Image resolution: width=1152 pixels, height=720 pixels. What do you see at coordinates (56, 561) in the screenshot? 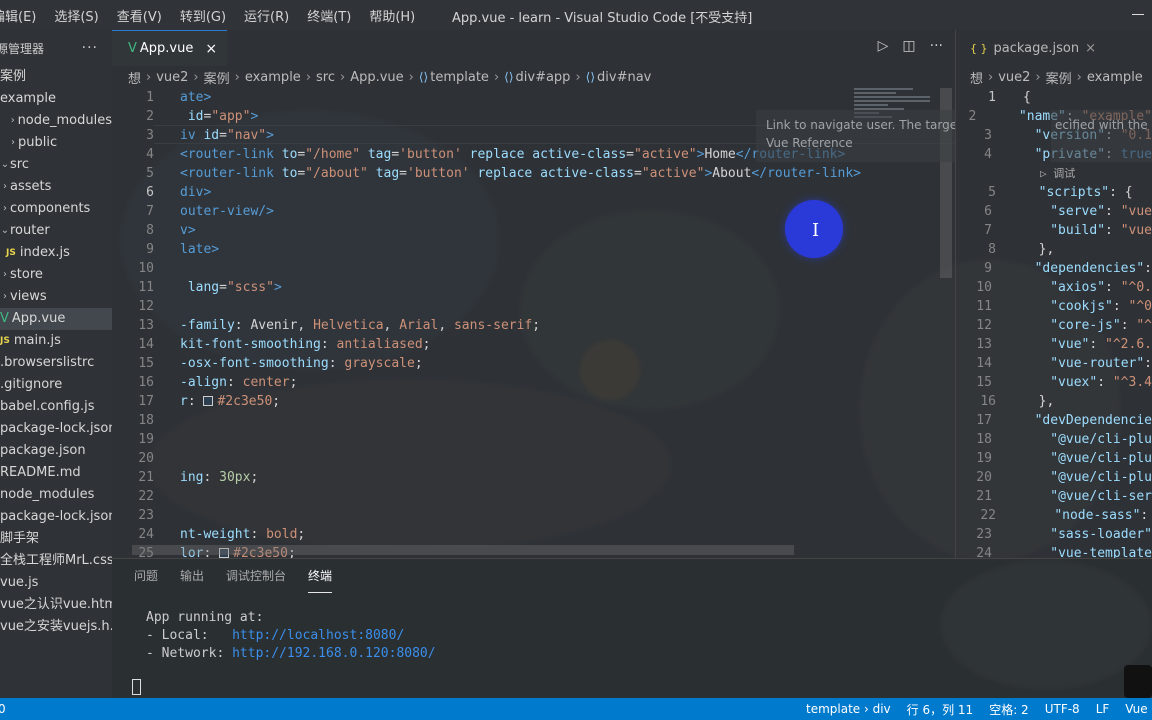
I see `tree-item: 全栈工程师MrL.css` at bounding box center [56, 561].